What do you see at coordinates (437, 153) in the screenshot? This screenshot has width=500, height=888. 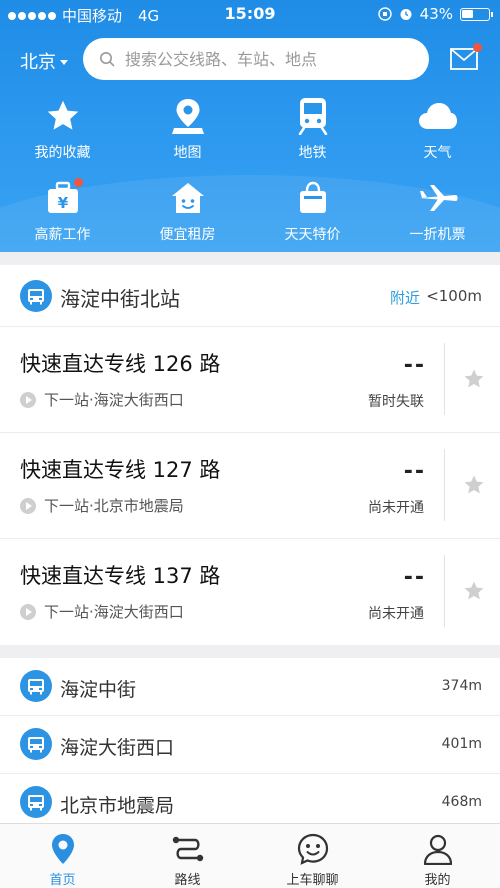 I see `quick-action-label: 天气` at bounding box center [437, 153].